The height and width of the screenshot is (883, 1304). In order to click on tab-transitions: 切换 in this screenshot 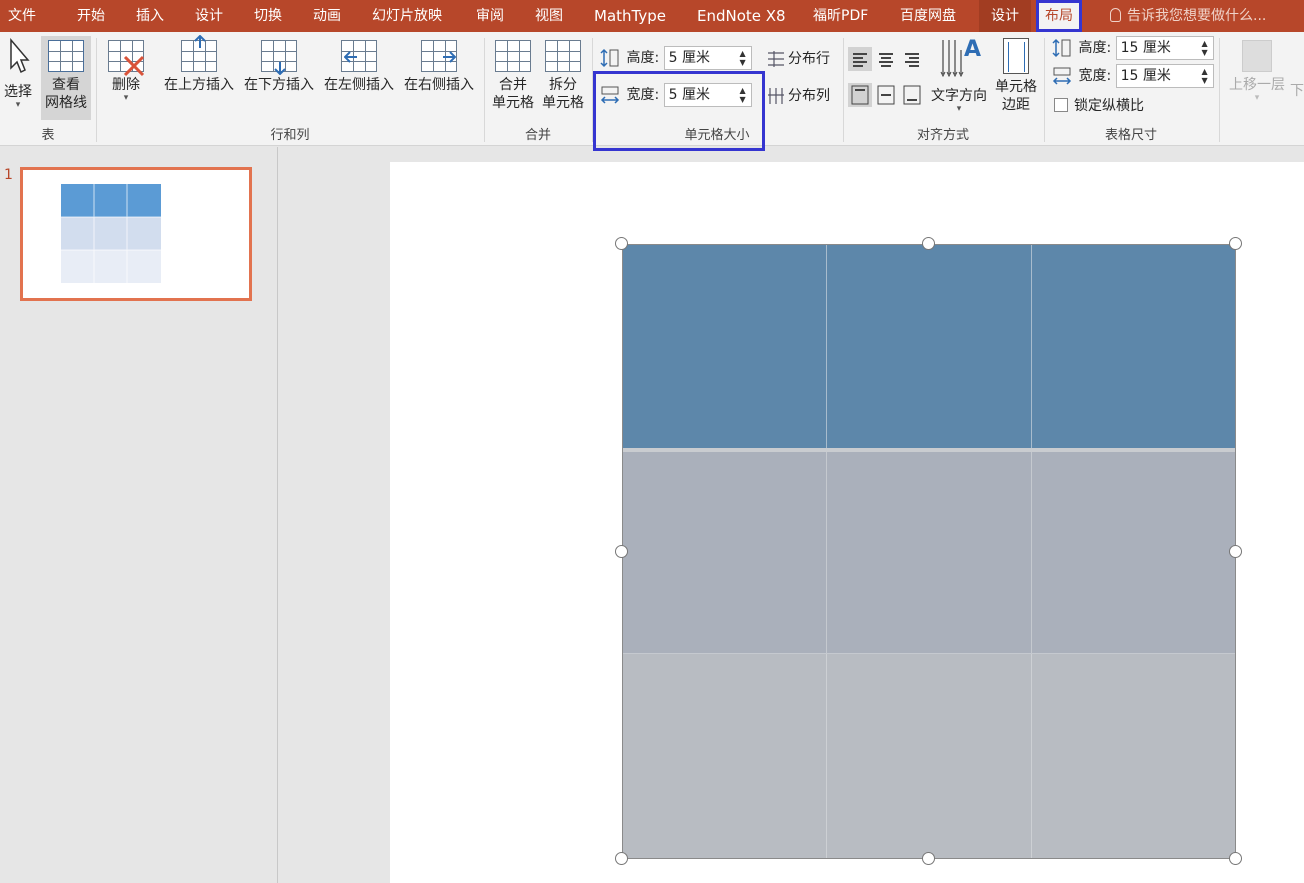, I will do `click(268, 16)`.